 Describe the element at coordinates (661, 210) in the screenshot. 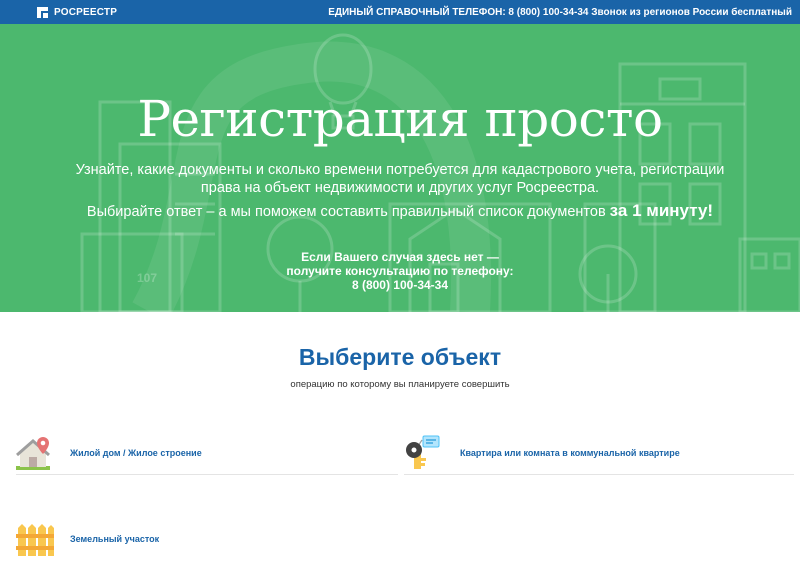

I see `one-minute-highlight: за 1 минуту!` at that location.